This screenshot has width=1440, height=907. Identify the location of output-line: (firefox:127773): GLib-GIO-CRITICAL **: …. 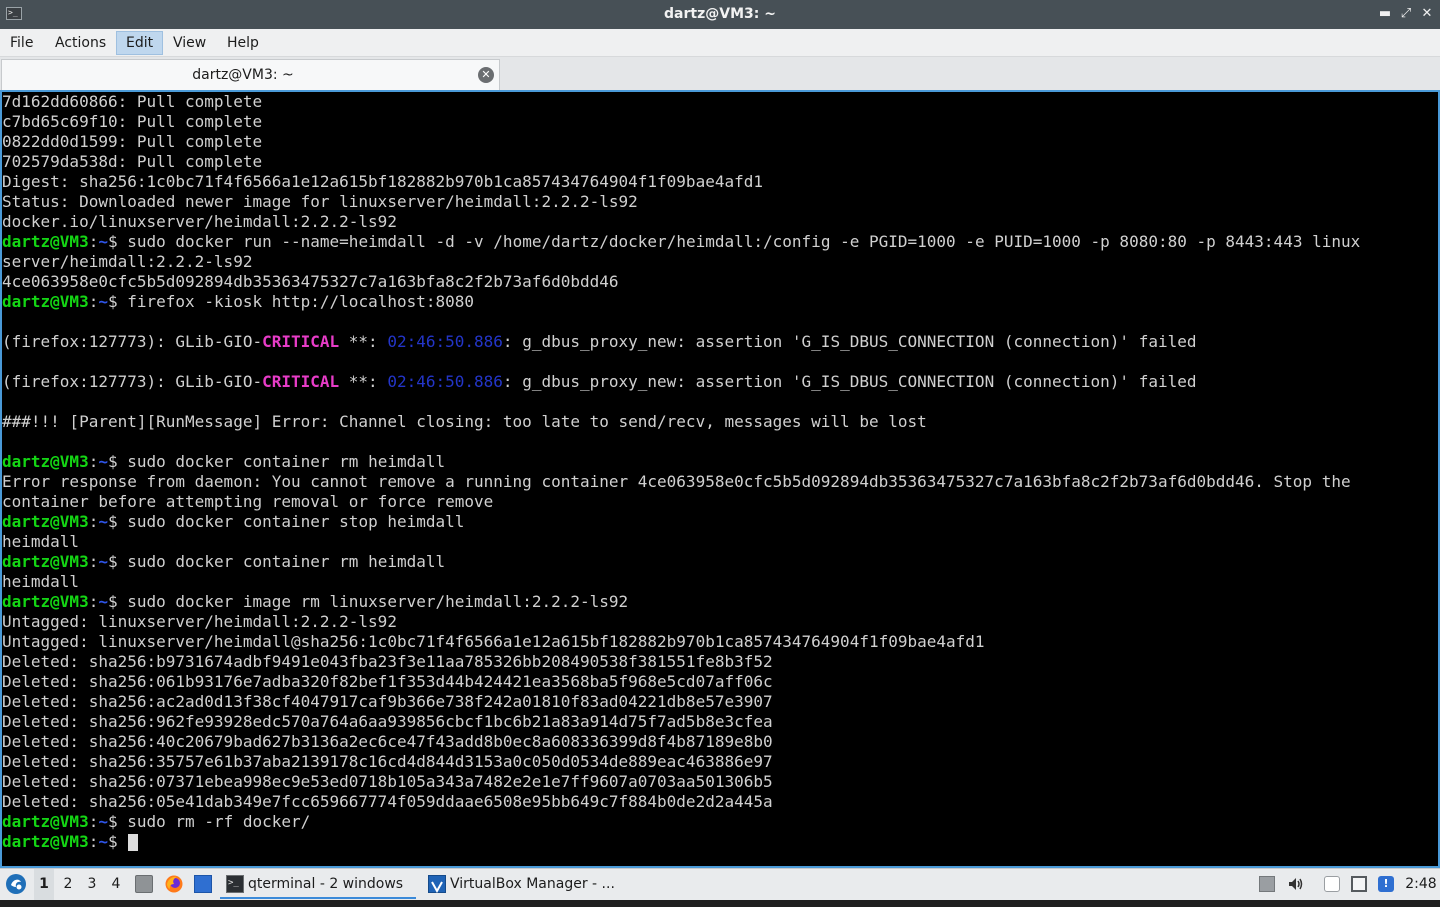
(681, 382).